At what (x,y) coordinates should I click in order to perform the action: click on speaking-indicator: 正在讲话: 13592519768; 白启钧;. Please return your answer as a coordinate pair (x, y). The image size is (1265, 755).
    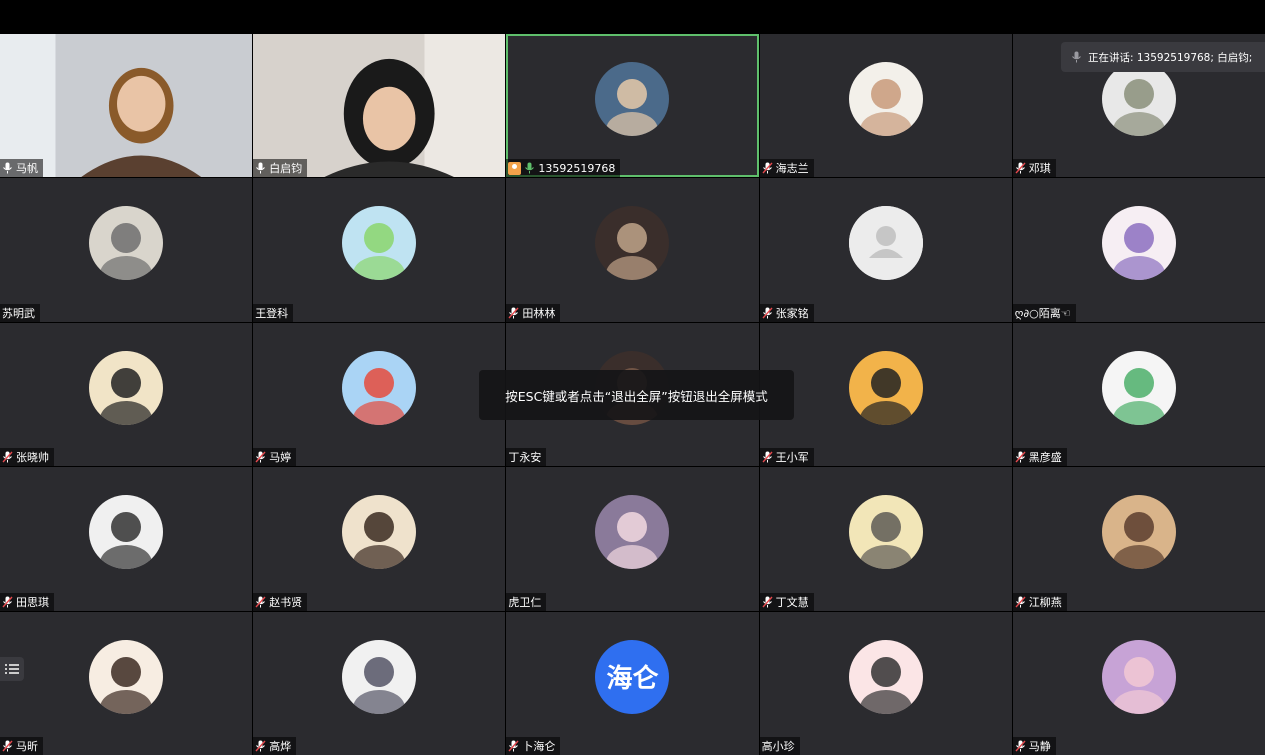
    Looking at the image, I should click on (1163, 57).